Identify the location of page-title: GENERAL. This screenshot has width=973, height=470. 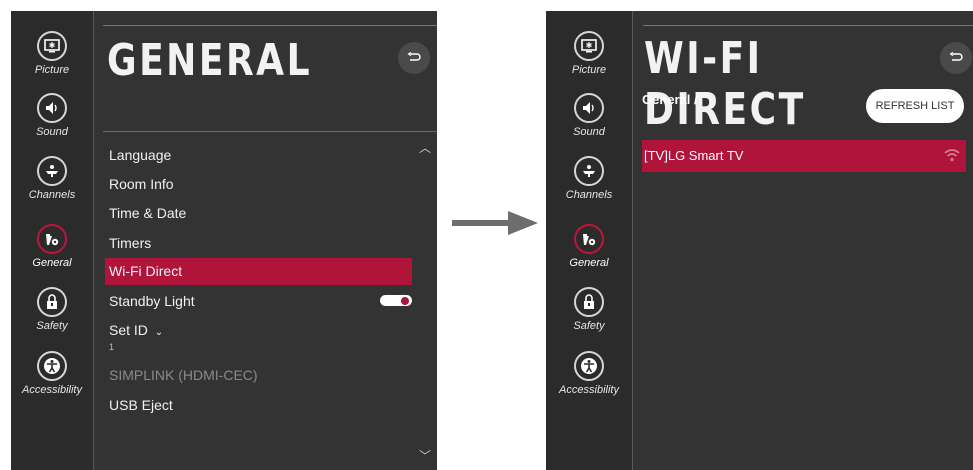
(210, 60).